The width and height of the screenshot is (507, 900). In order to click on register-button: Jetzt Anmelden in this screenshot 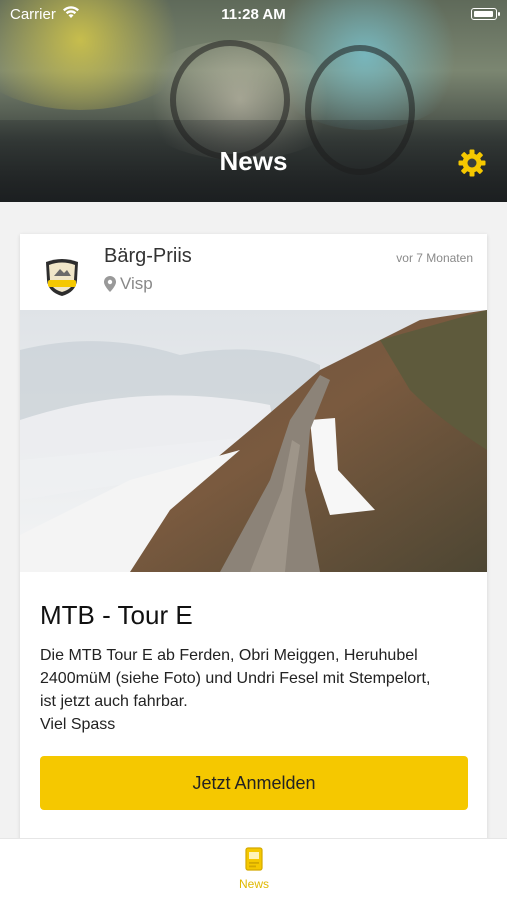, I will do `click(254, 783)`.